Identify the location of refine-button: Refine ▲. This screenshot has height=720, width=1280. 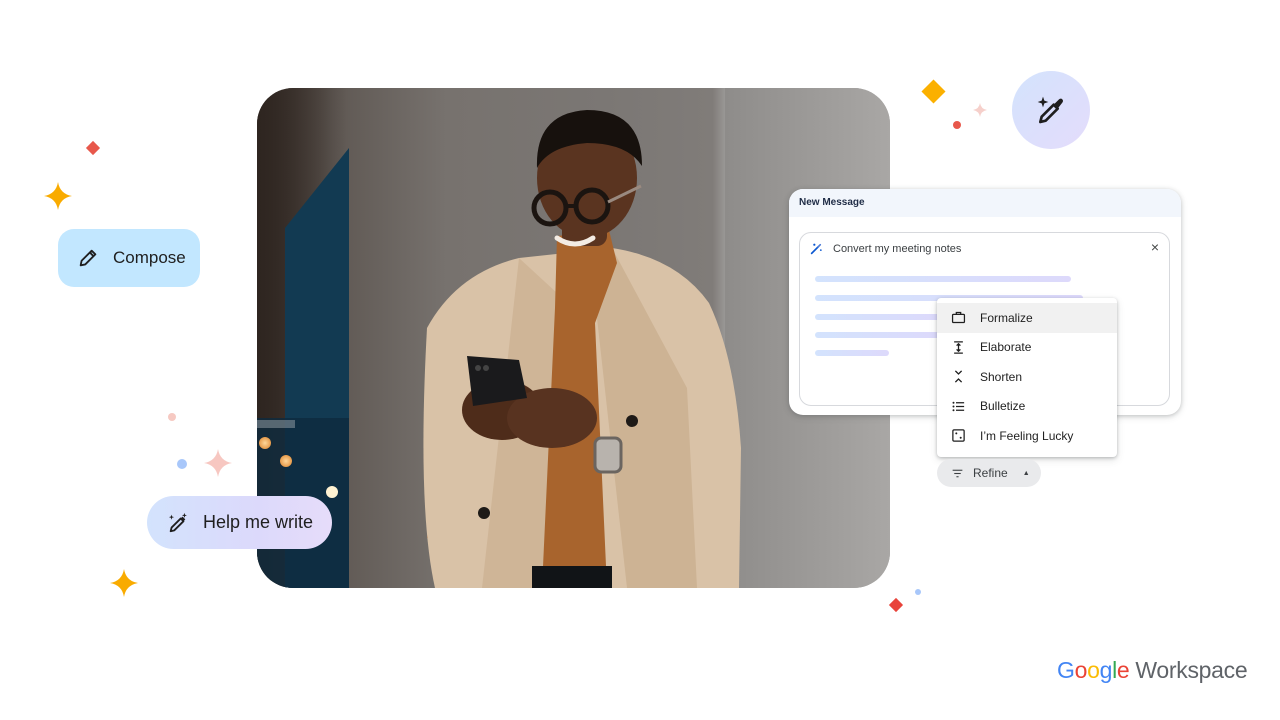
(989, 473).